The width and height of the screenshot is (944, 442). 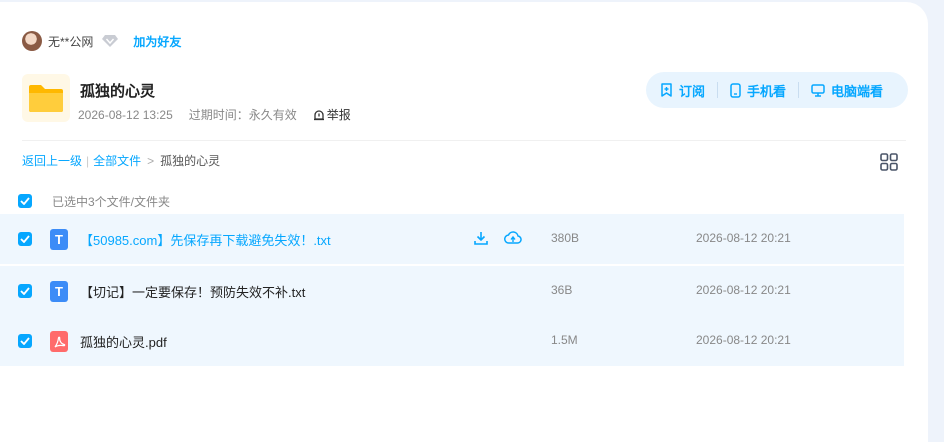 I want to click on breadcrumb: 返回上一级 | 全部文件 > 孤独的心灵, so click(x=121, y=160).